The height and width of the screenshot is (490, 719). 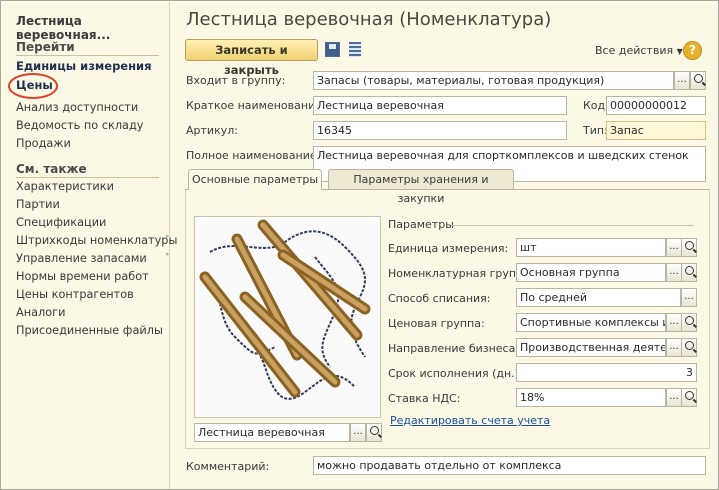 What do you see at coordinates (692, 50) in the screenshot?
I see `help-button: ?` at bounding box center [692, 50].